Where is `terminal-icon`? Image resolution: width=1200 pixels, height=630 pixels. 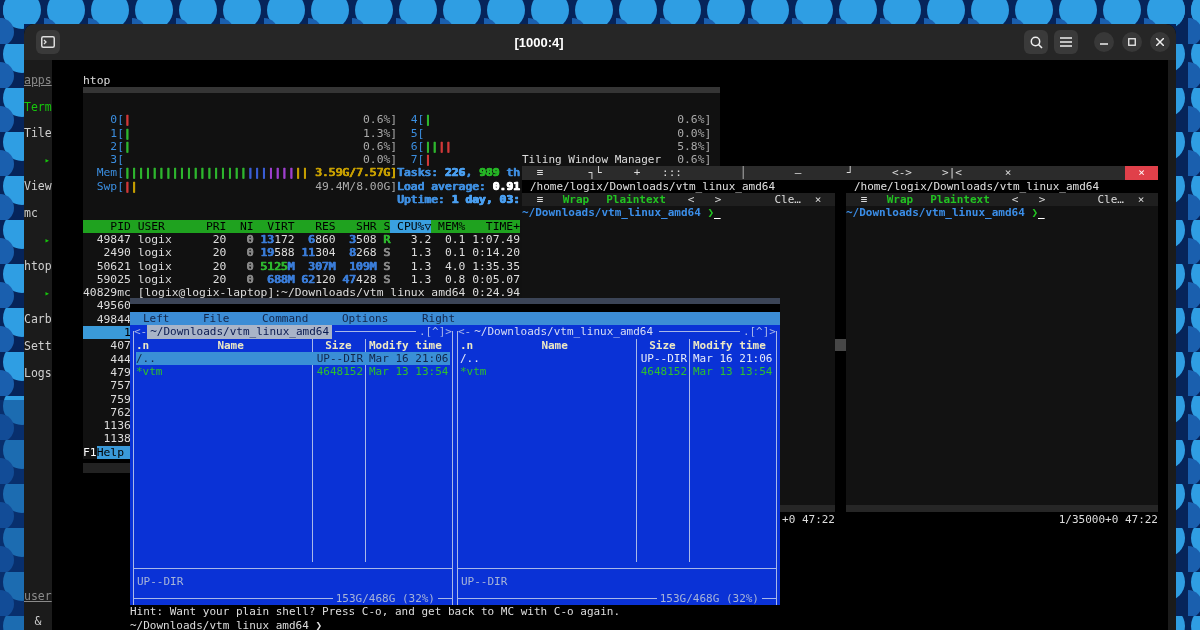 terminal-icon is located at coordinates (48, 42).